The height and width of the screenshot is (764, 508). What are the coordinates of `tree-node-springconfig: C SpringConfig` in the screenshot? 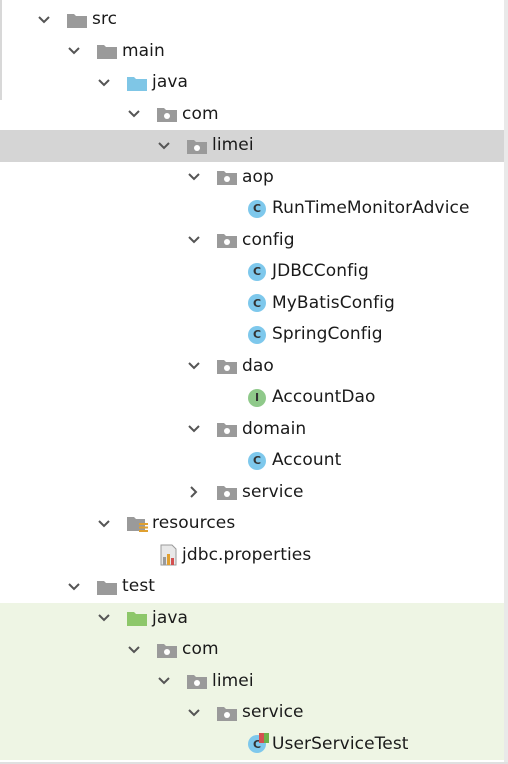 It's located at (252, 335).